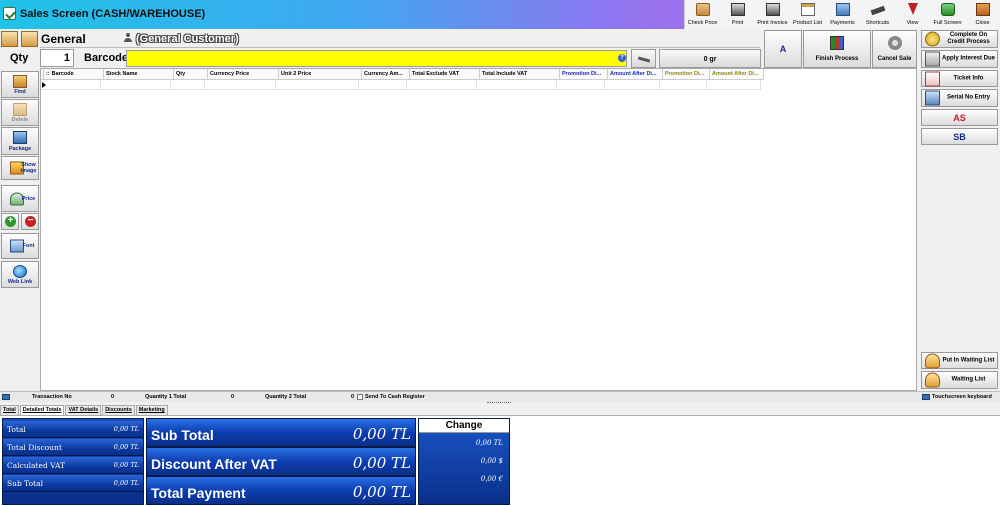  What do you see at coordinates (20, 112) in the screenshot?
I see `delete-button: Delete` at bounding box center [20, 112].